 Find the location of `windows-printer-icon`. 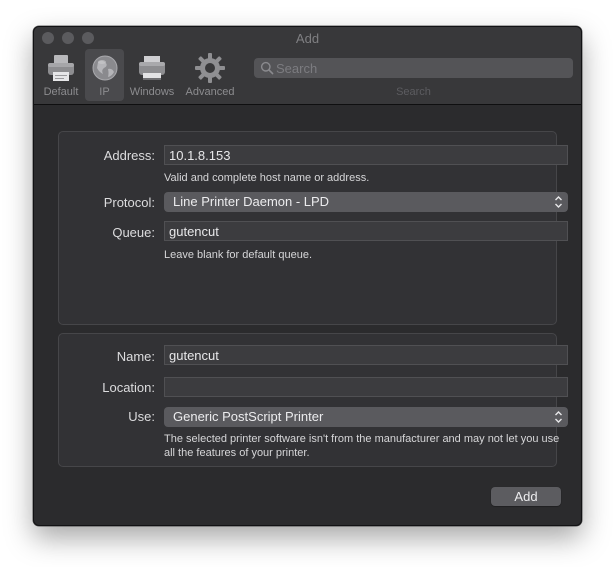

windows-printer-icon is located at coordinates (152, 68).